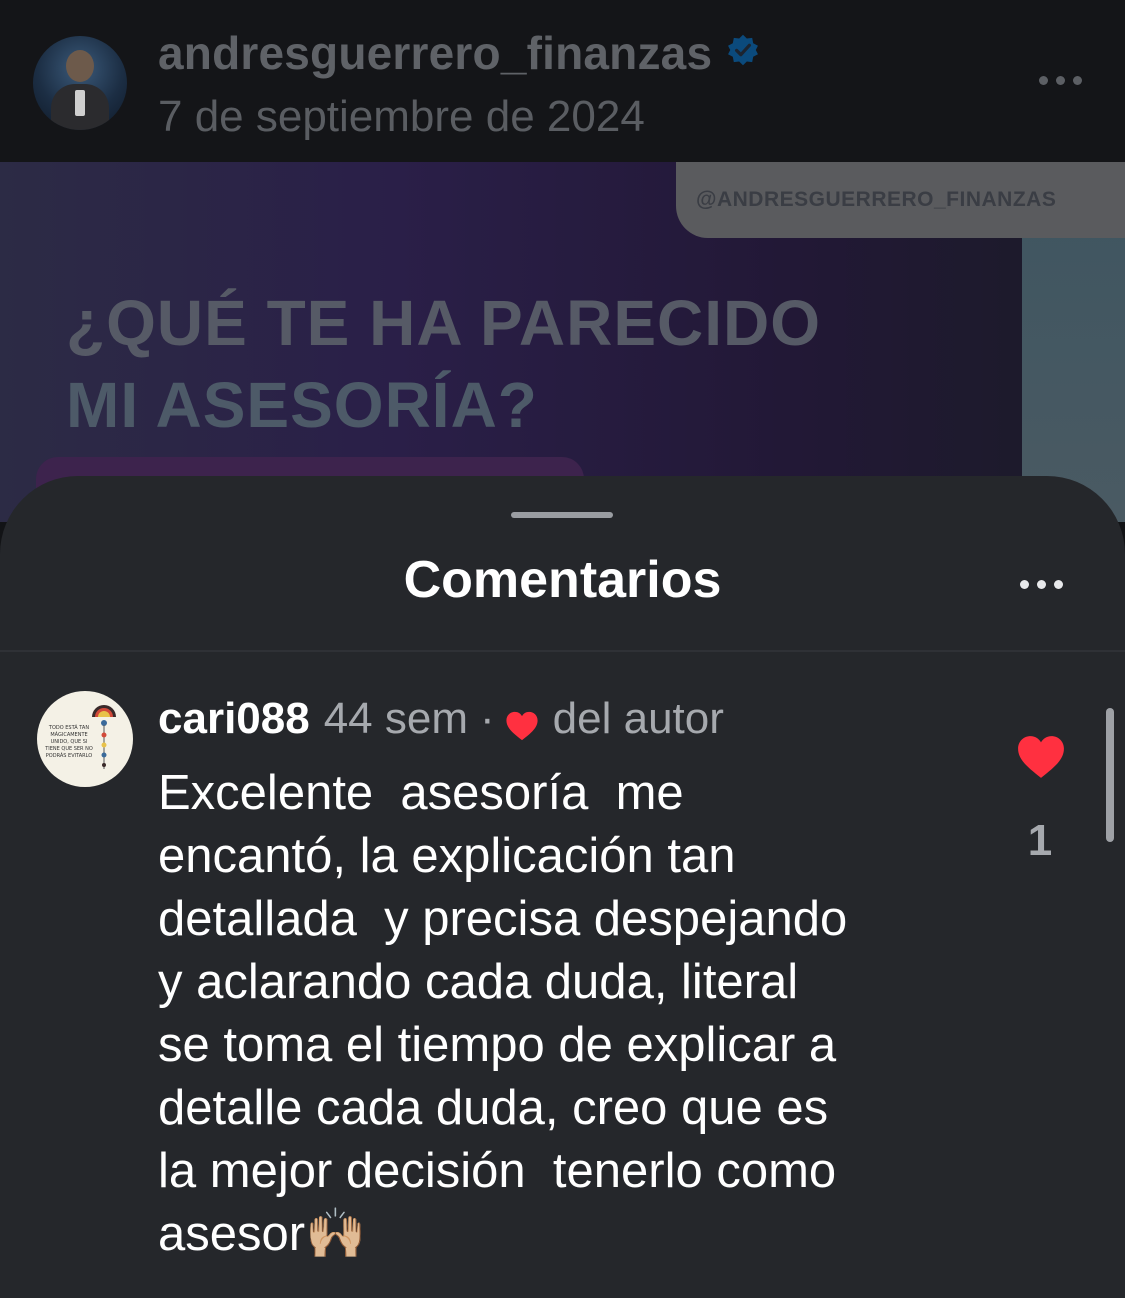 This screenshot has width=1125, height=1298. Describe the element at coordinates (1060, 80) in the screenshot. I see `more-options-icon` at that location.